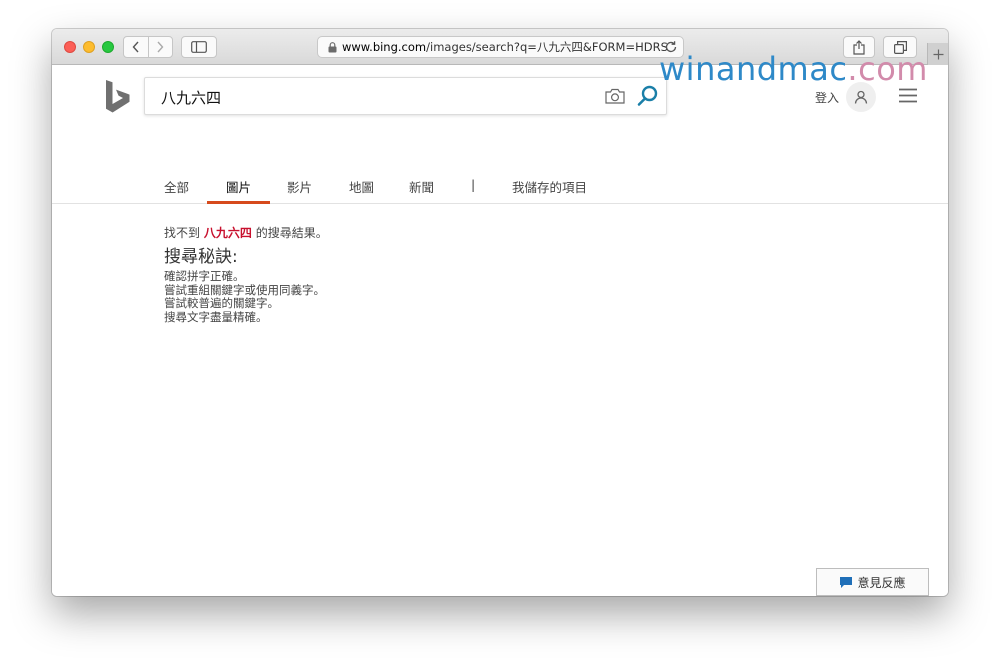  Describe the element at coordinates (861, 97) in the screenshot. I see `user-icon` at that location.